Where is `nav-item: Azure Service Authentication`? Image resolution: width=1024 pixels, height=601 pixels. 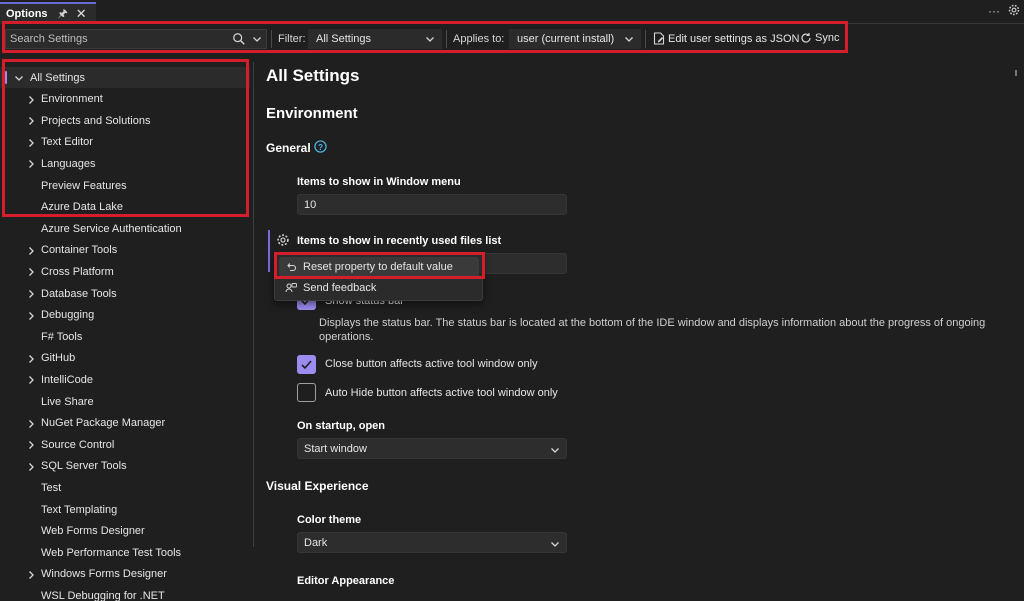 nav-item: Azure Service Authentication is located at coordinates (125, 228).